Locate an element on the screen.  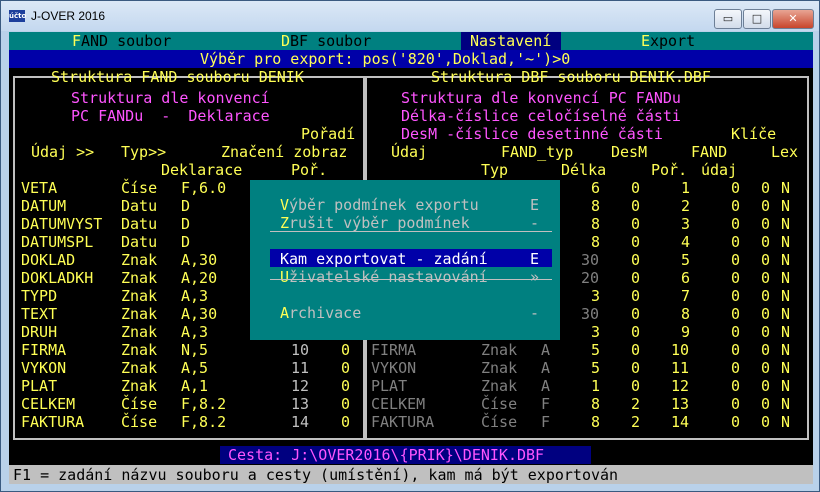
fand-convention-line: Struktura dle konvencí is located at coordinates (170, 98).